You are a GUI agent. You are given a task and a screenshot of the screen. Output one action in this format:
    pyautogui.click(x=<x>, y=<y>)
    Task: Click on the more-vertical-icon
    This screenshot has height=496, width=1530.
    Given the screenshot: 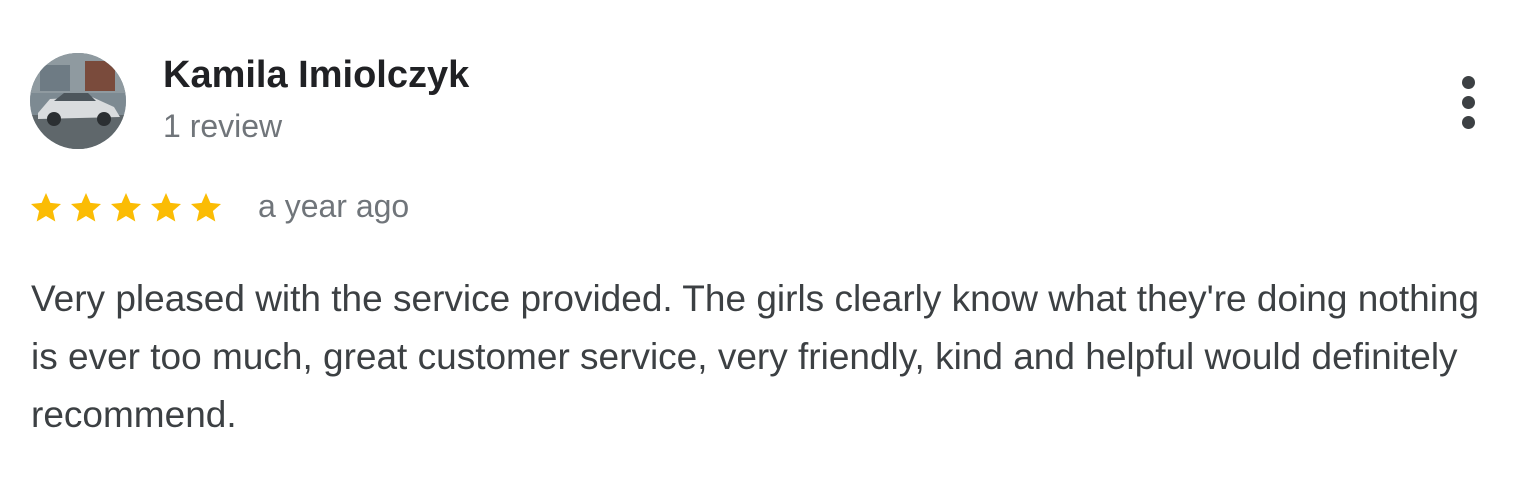 What is the action you would take?
    pyautogui.click(x=1468, y=82)
    